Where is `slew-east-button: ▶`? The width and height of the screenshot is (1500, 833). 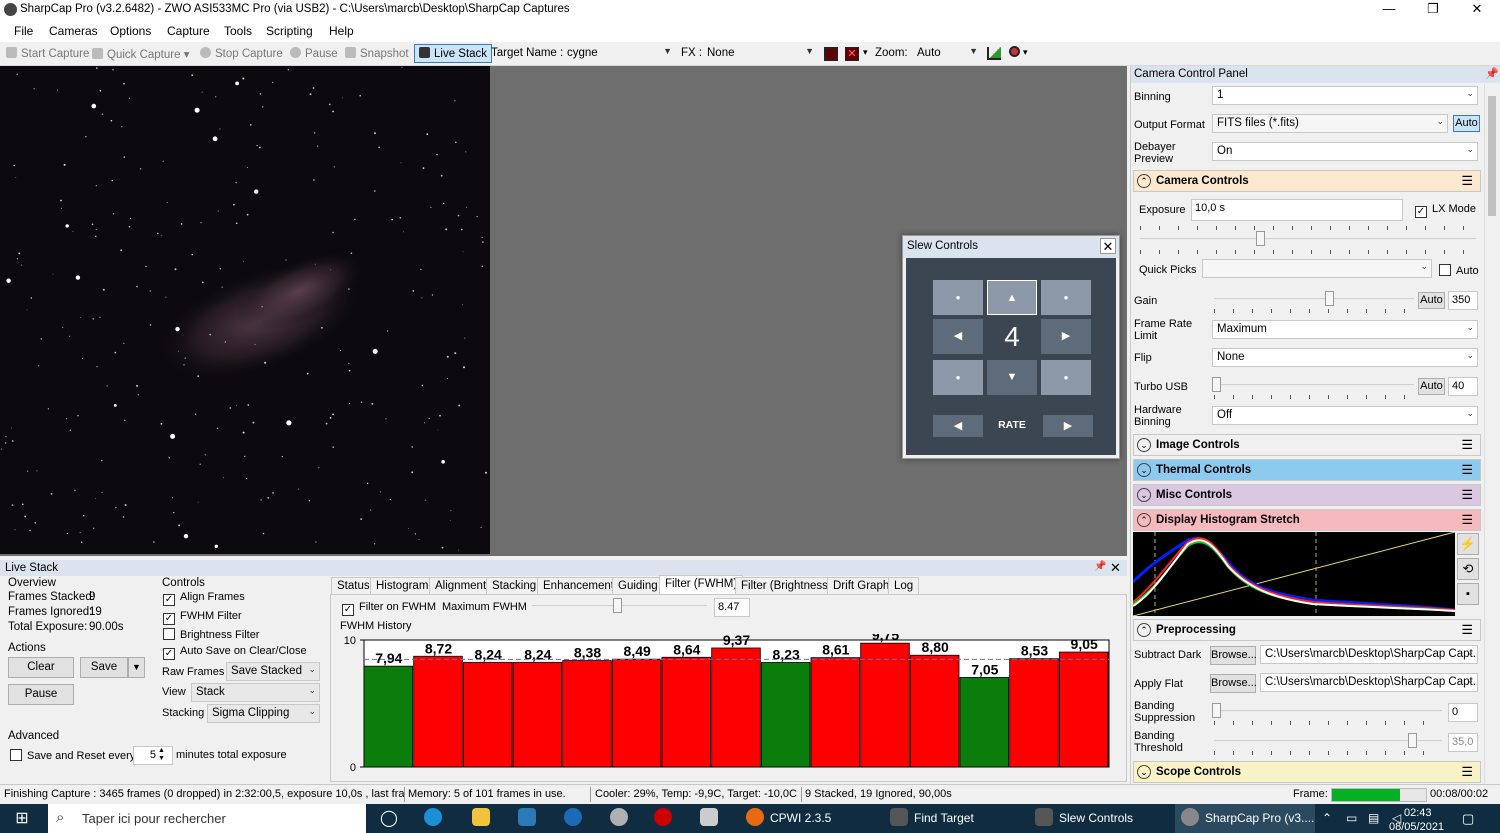
slew-east-button: ▶ is located at coordinates (1066, 336).